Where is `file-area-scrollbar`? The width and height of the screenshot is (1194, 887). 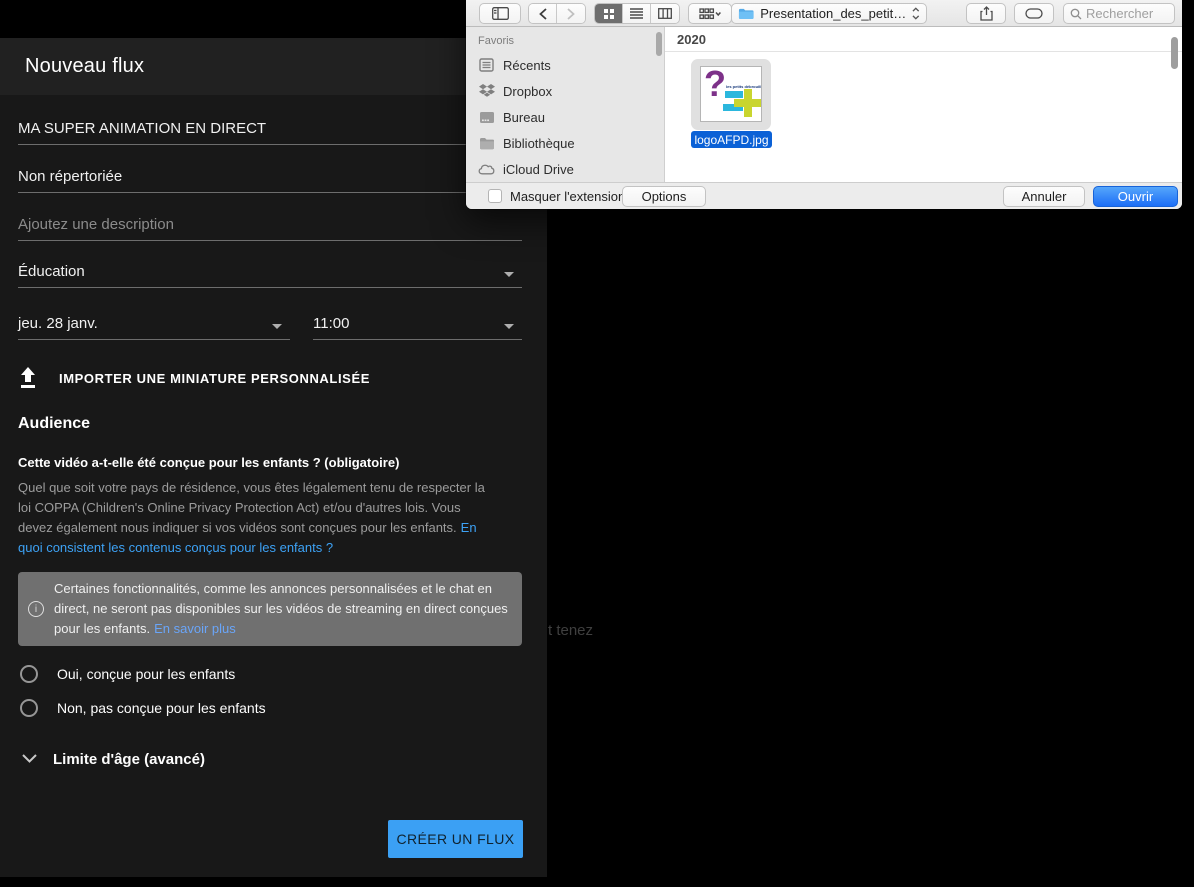 file-area-scrollbar is located at coordinates (1174, 53).